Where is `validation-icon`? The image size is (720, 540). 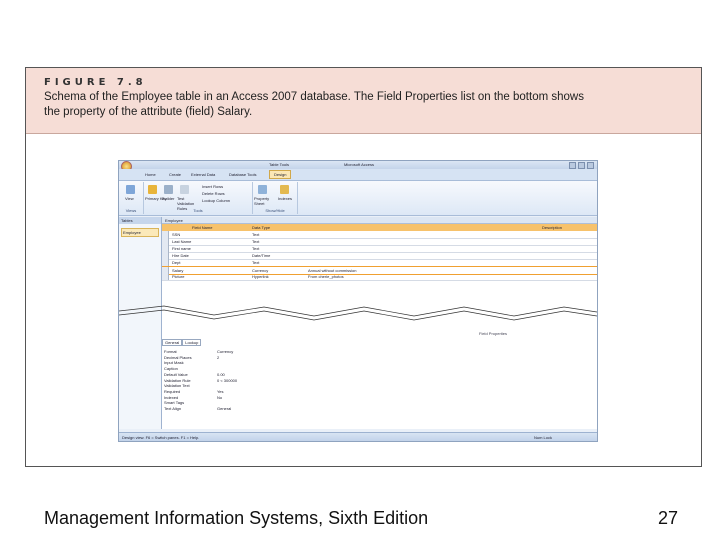
validation-icon is located at coordinates (184, 189).